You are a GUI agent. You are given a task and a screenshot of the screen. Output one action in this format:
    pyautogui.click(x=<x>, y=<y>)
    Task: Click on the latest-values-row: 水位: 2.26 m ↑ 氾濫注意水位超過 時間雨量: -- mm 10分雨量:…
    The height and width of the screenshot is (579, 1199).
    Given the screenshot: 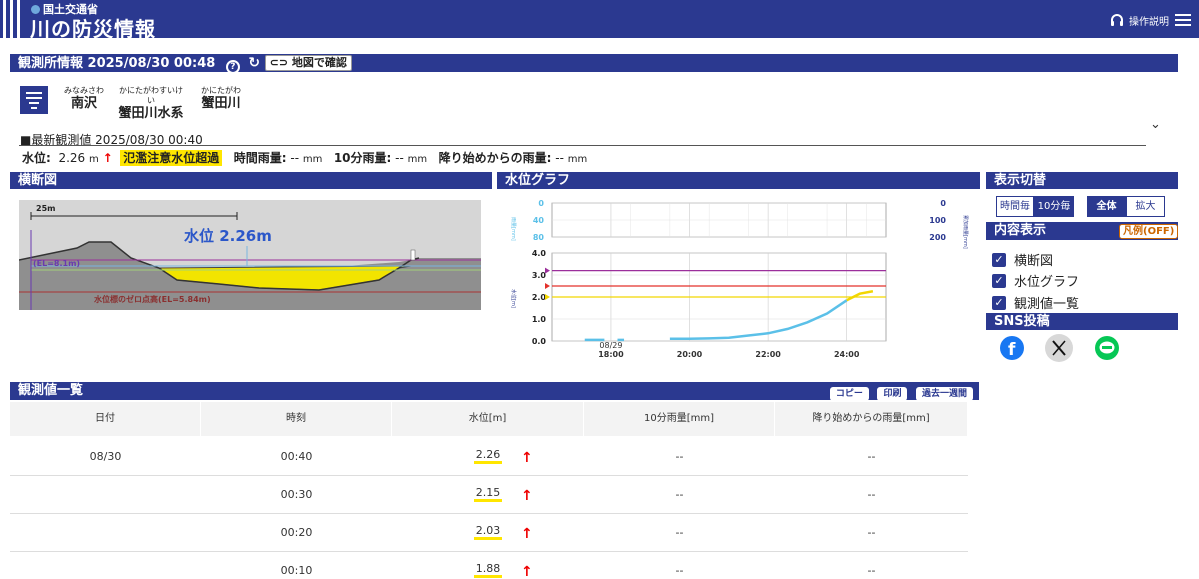 What is the action you would take?
    pyautogui.click(x=305, y=158)
    